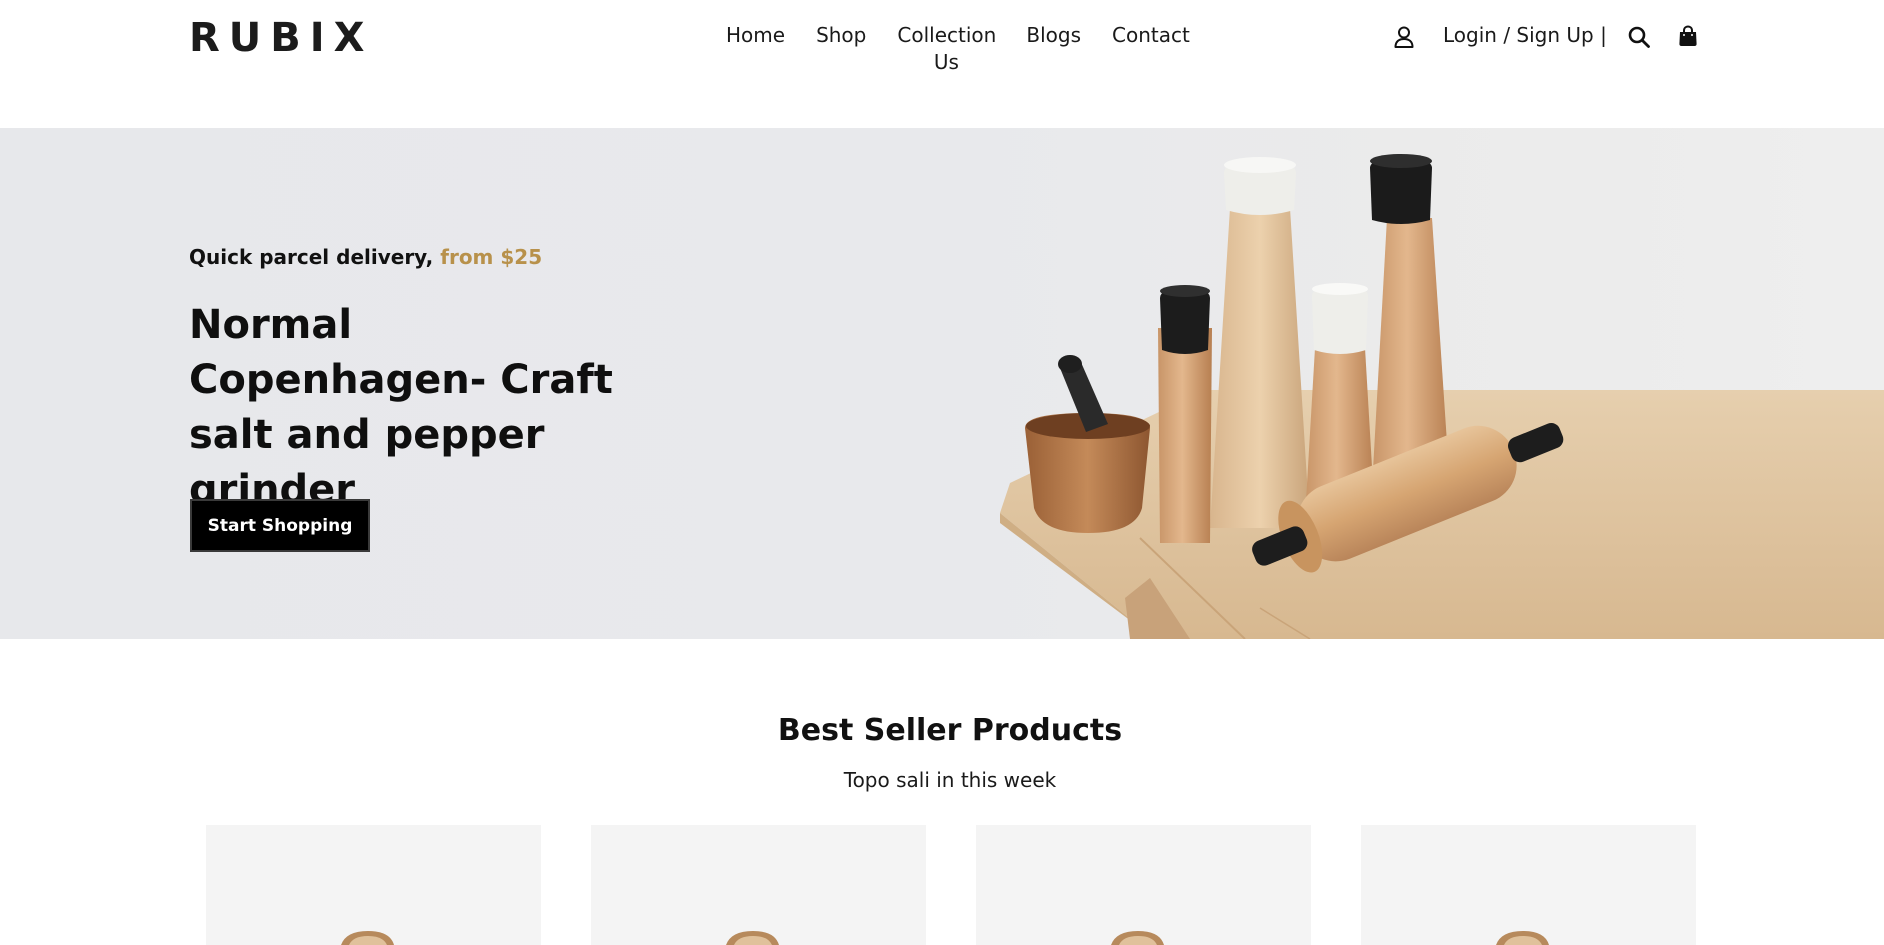  What do you see at coordinates (946, 49) in the screenshot?
I see `nav-item-collection-us: Collection Us` at bounding box center [946, 49].